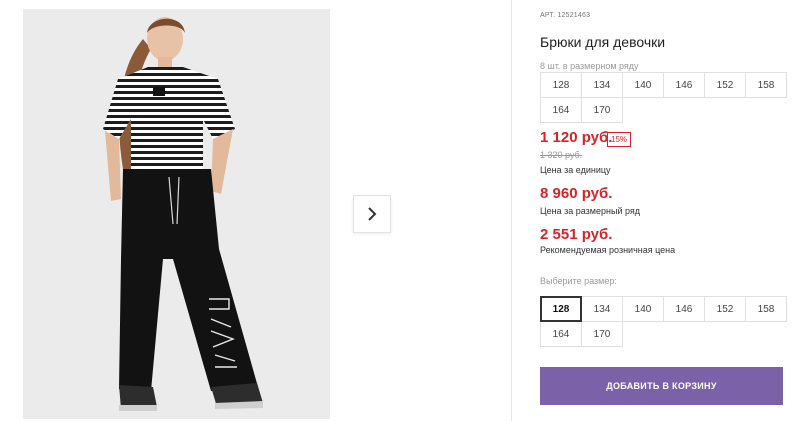 Image resolution: width=800 pixels, height=421 pixels. I want to click on size-option: 158, so click(766, 309).